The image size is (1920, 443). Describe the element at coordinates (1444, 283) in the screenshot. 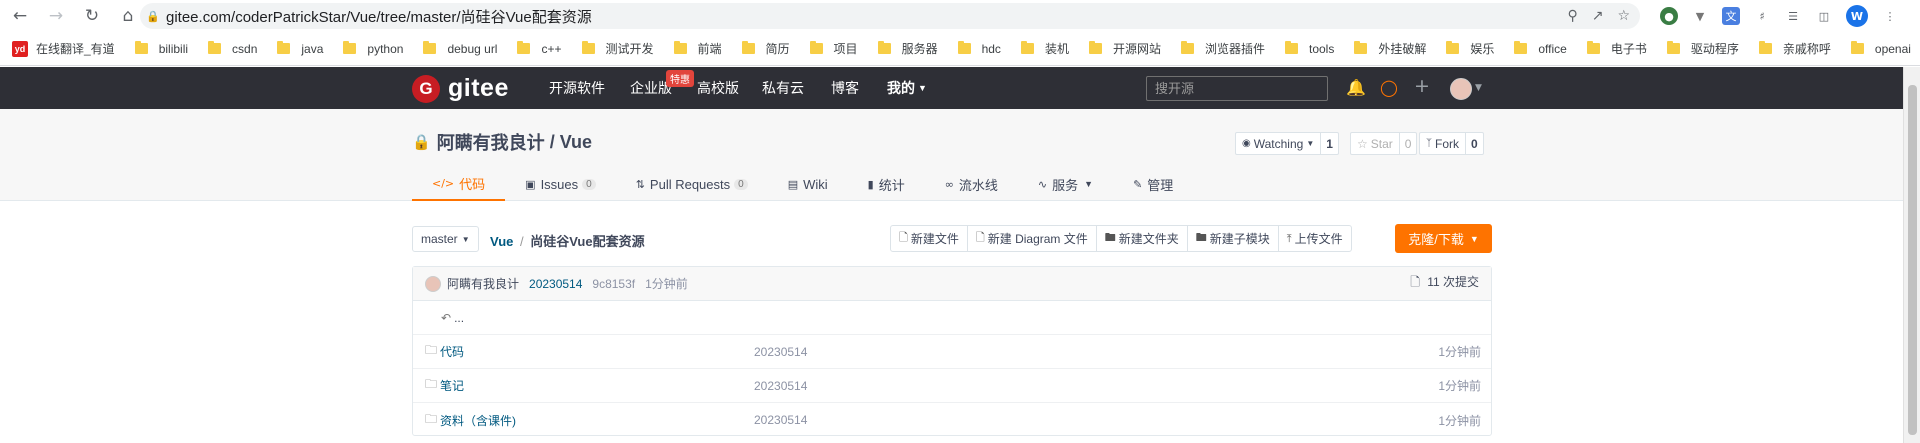

I see `commits-count-link: 🗋 11 次提交` at that location.